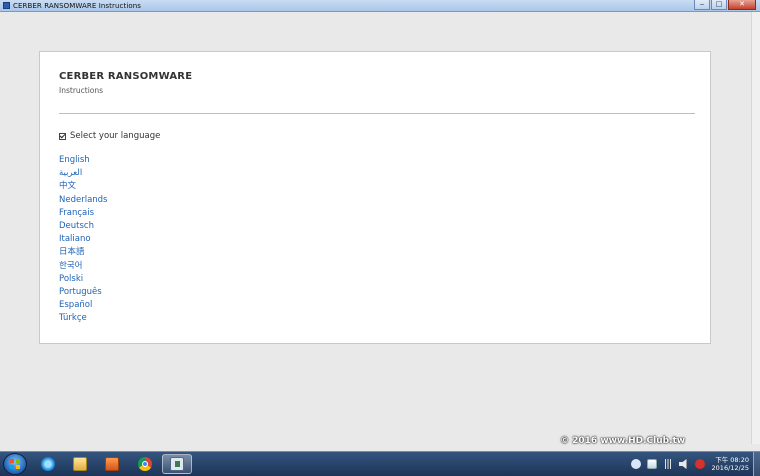 The width and height of the screenshot is (760, 476). What do you see at coordinates (81, 90) in the screenshot?
I see `page-subtitle: Instructions` at bounding box center [81, 90].